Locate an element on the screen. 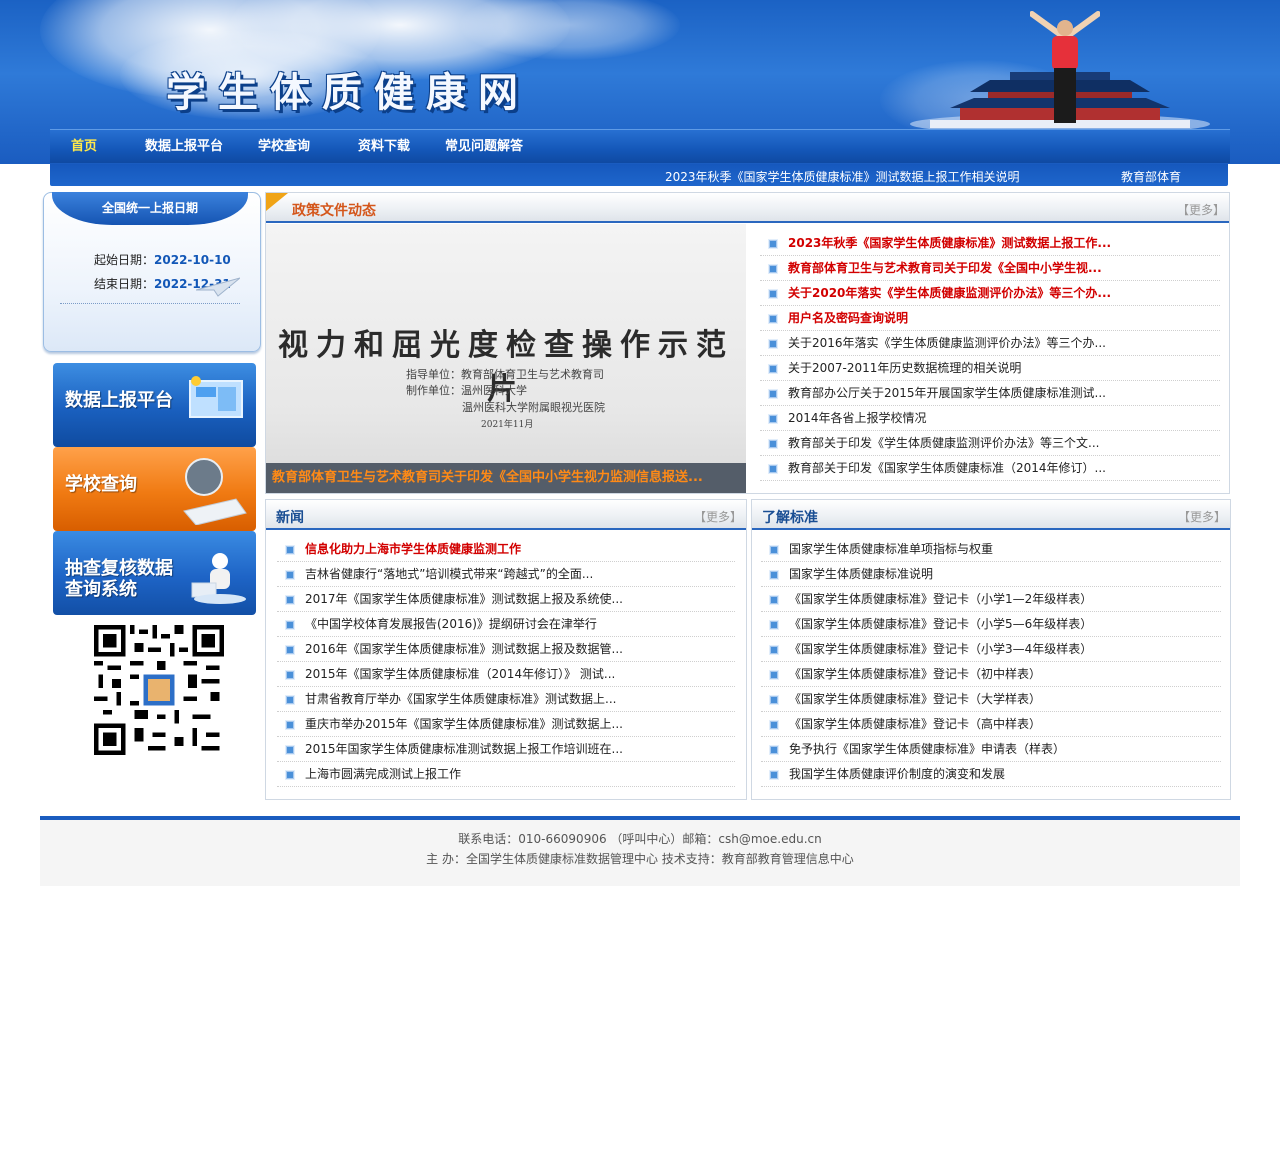  site-logo-title: 学生体质健康网 is located at coordinates (348, 93).